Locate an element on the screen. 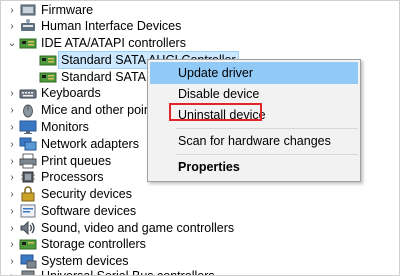 The width and height of the screenshot is (400, 276). uninstall-device-menu-item: Uninstall device is located at coordinates (254, 115).